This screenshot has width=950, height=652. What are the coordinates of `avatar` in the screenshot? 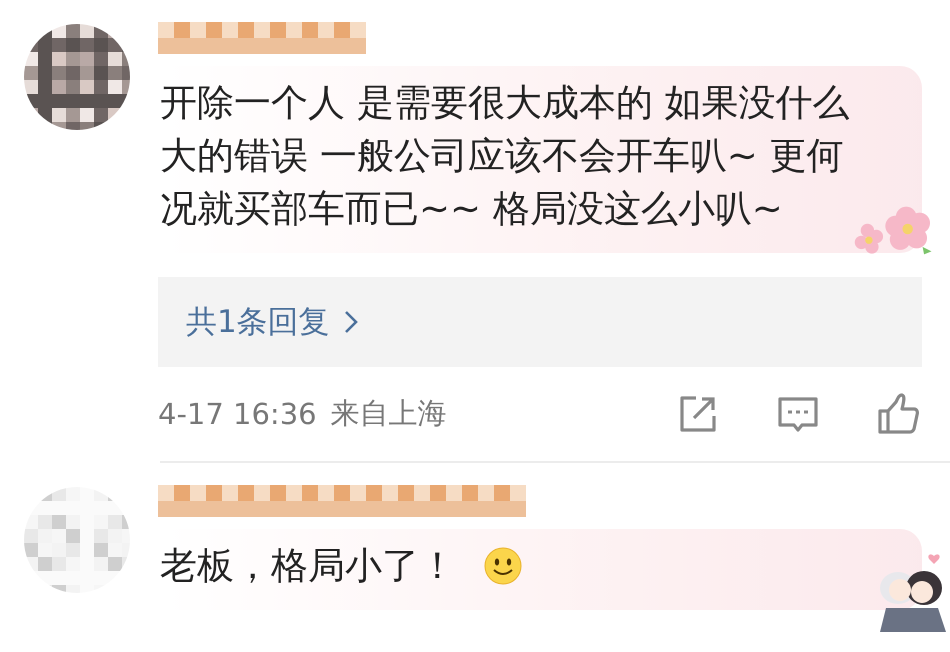 It's located at (77, 77).